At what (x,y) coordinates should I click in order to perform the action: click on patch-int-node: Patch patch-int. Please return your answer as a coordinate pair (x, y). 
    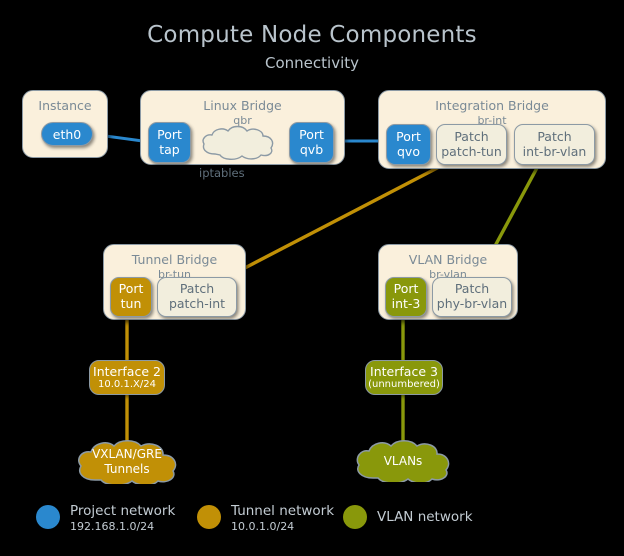
    Looking at the image, I should click on (197, 297).